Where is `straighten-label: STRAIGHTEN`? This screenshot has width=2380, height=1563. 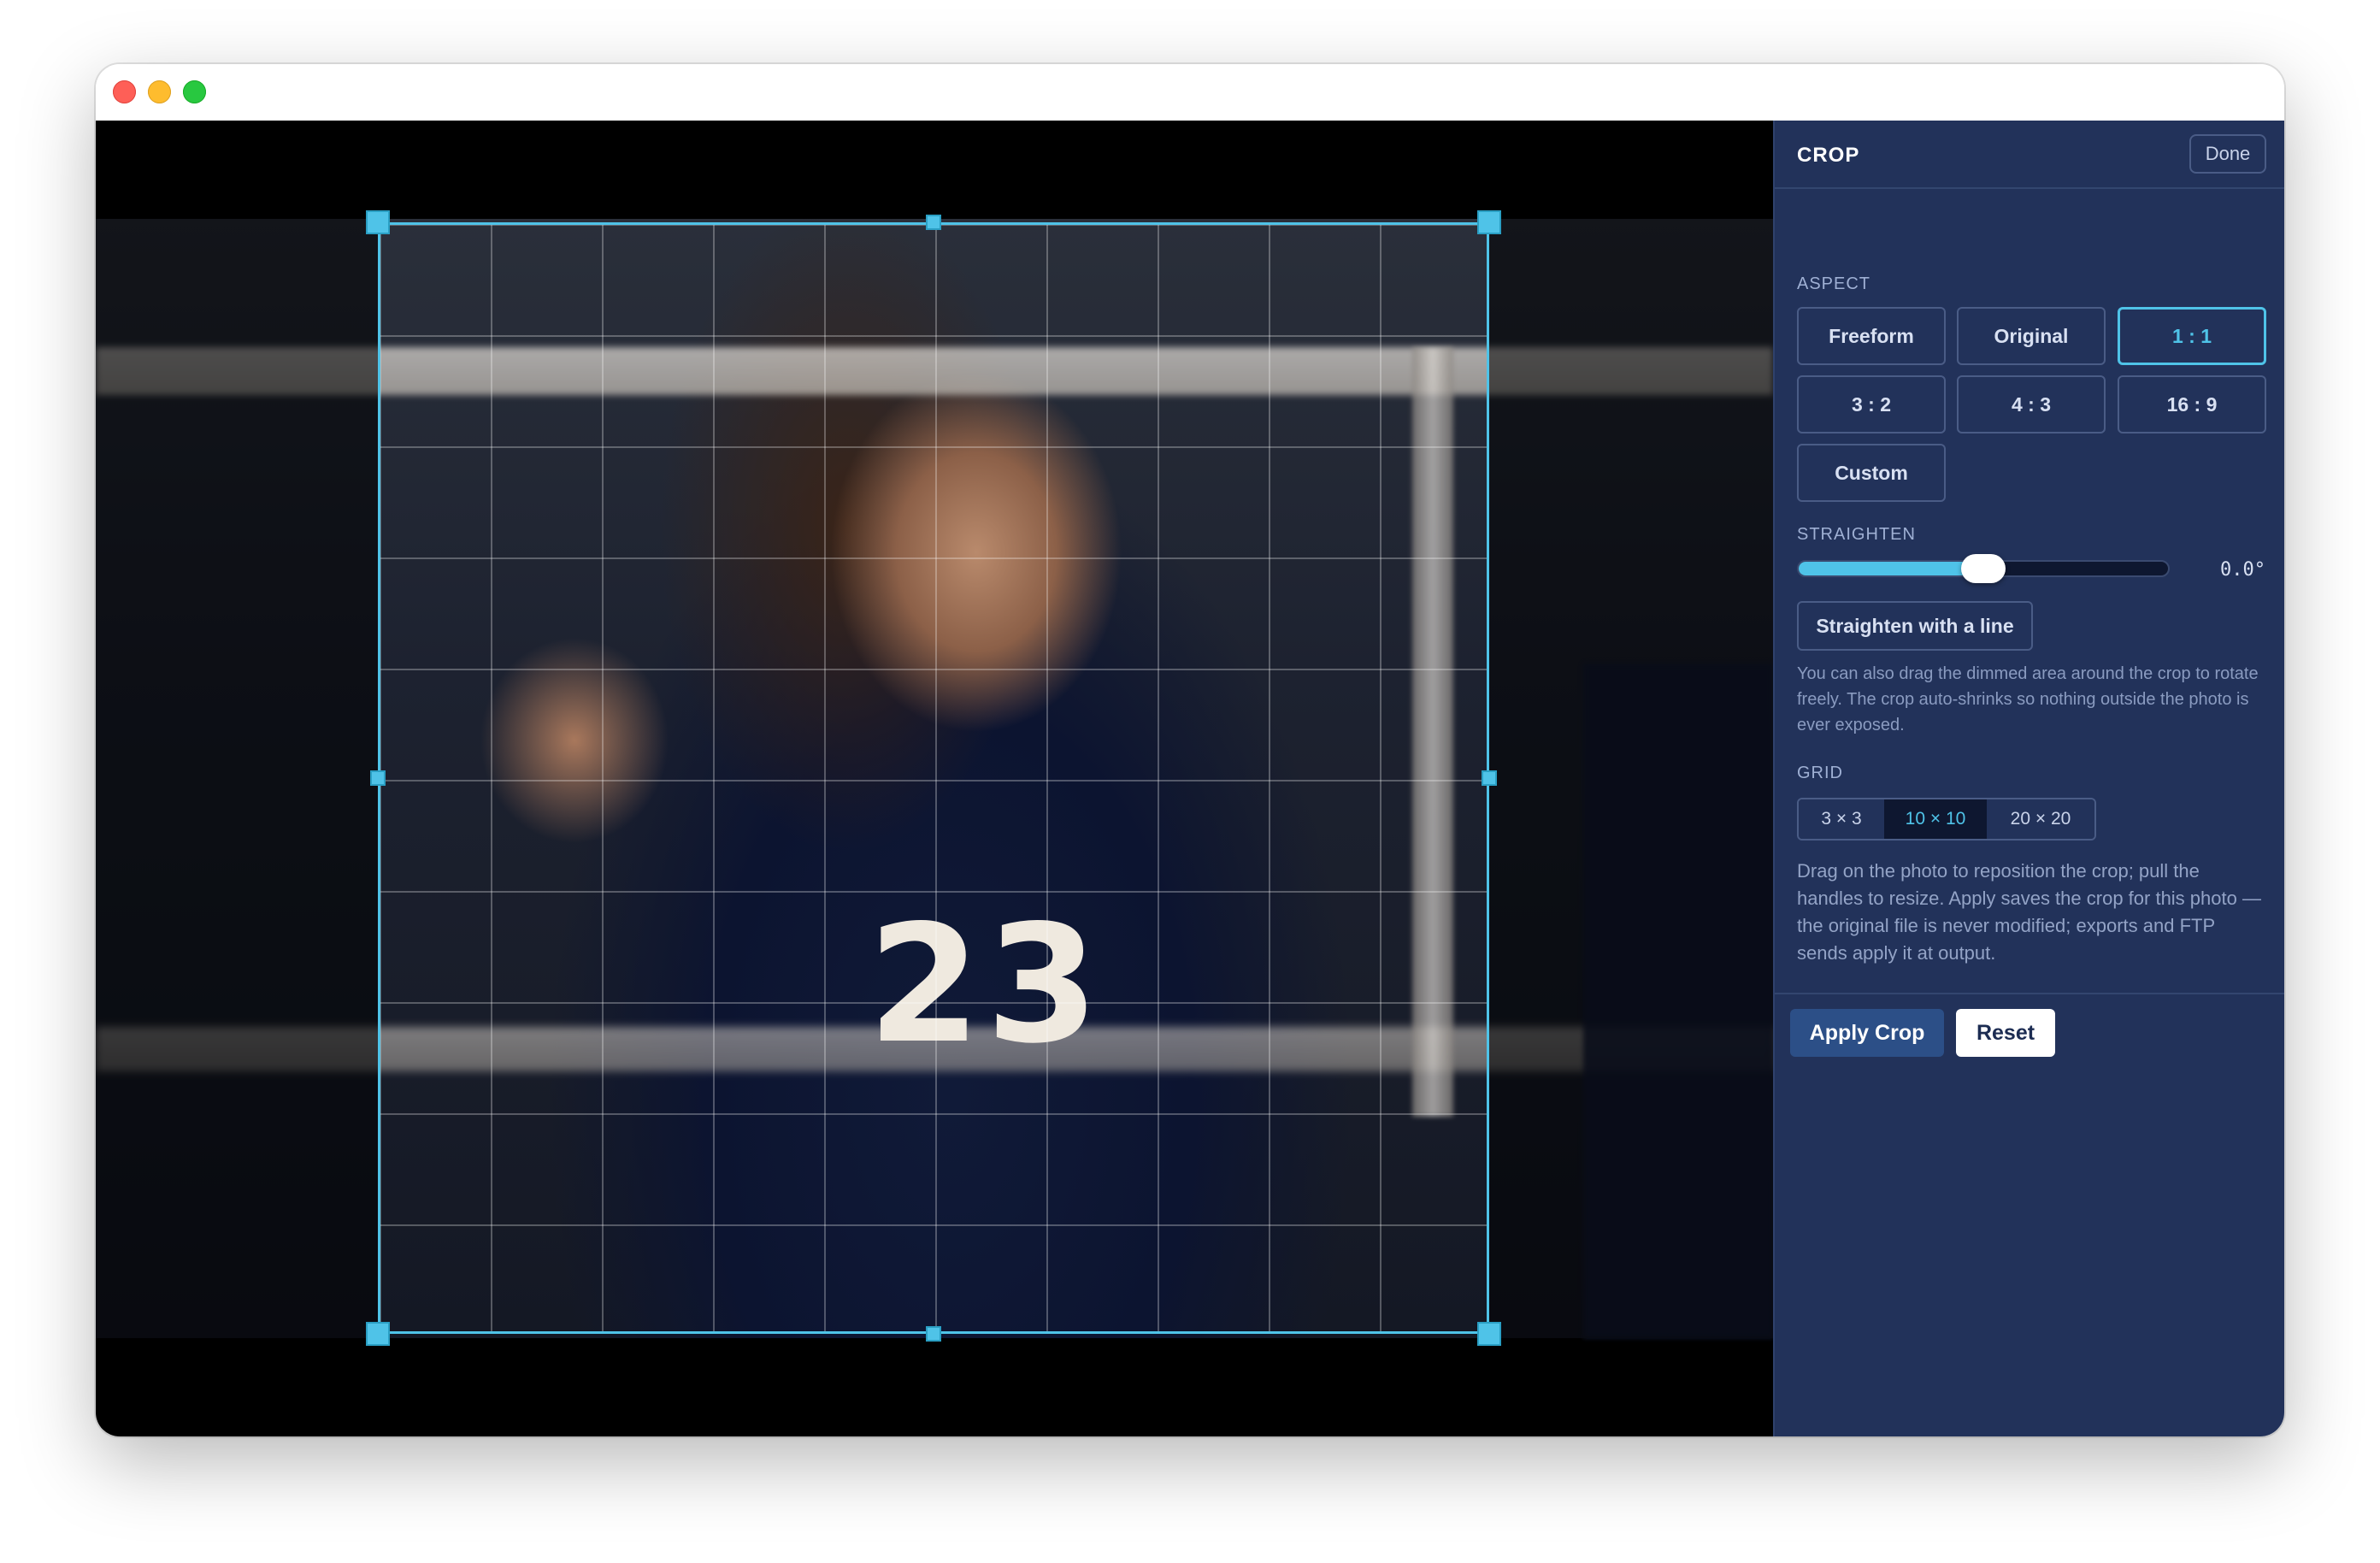
straighten-label: STRAIGHTEN is located at coordinates (1857, 534).